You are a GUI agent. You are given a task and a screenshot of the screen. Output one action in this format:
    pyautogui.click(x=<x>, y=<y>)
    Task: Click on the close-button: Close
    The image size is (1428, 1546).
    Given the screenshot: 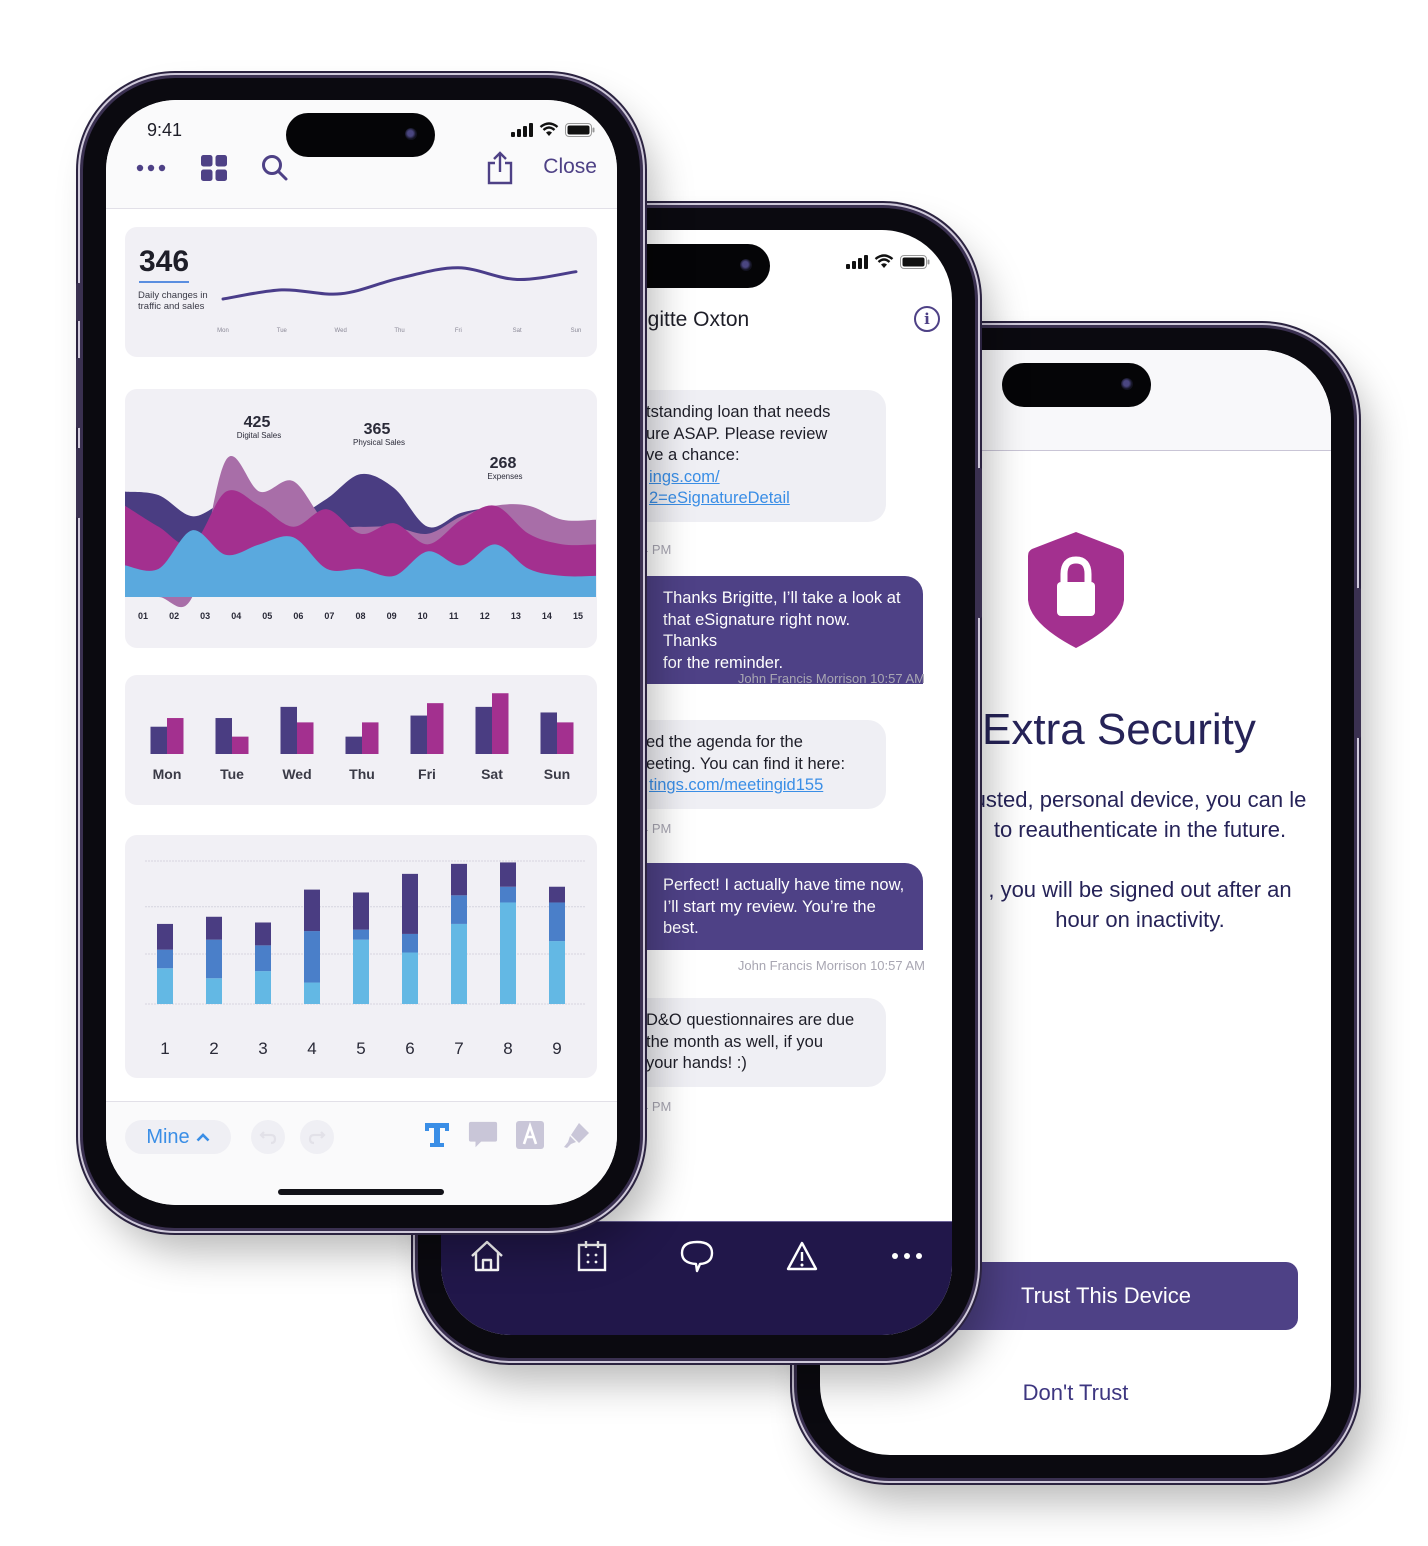 What is the action you would take?
    pyautogui.click(x=570, y=167)
    